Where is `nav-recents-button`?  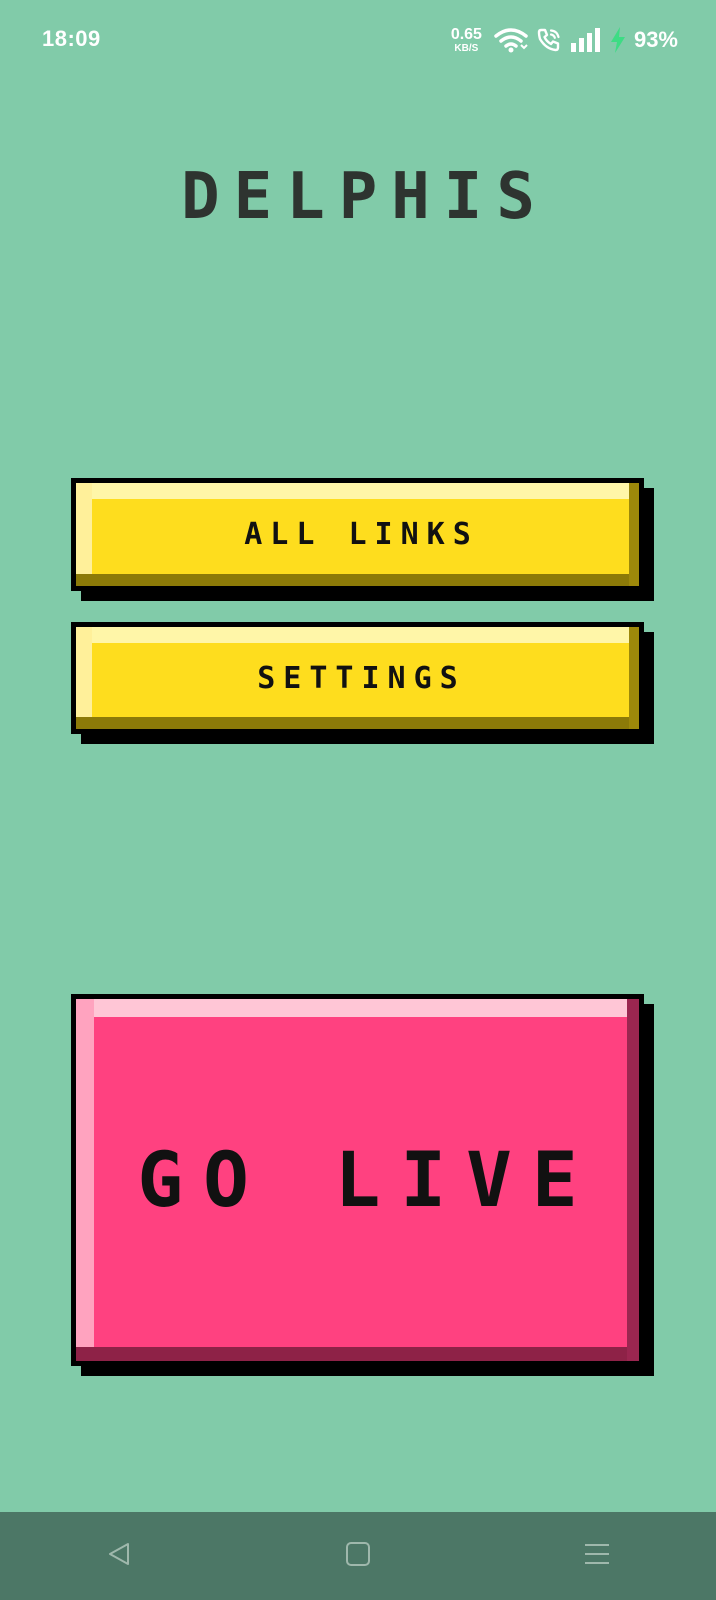 nav-recents-button is located at coordinates (597, 1556).